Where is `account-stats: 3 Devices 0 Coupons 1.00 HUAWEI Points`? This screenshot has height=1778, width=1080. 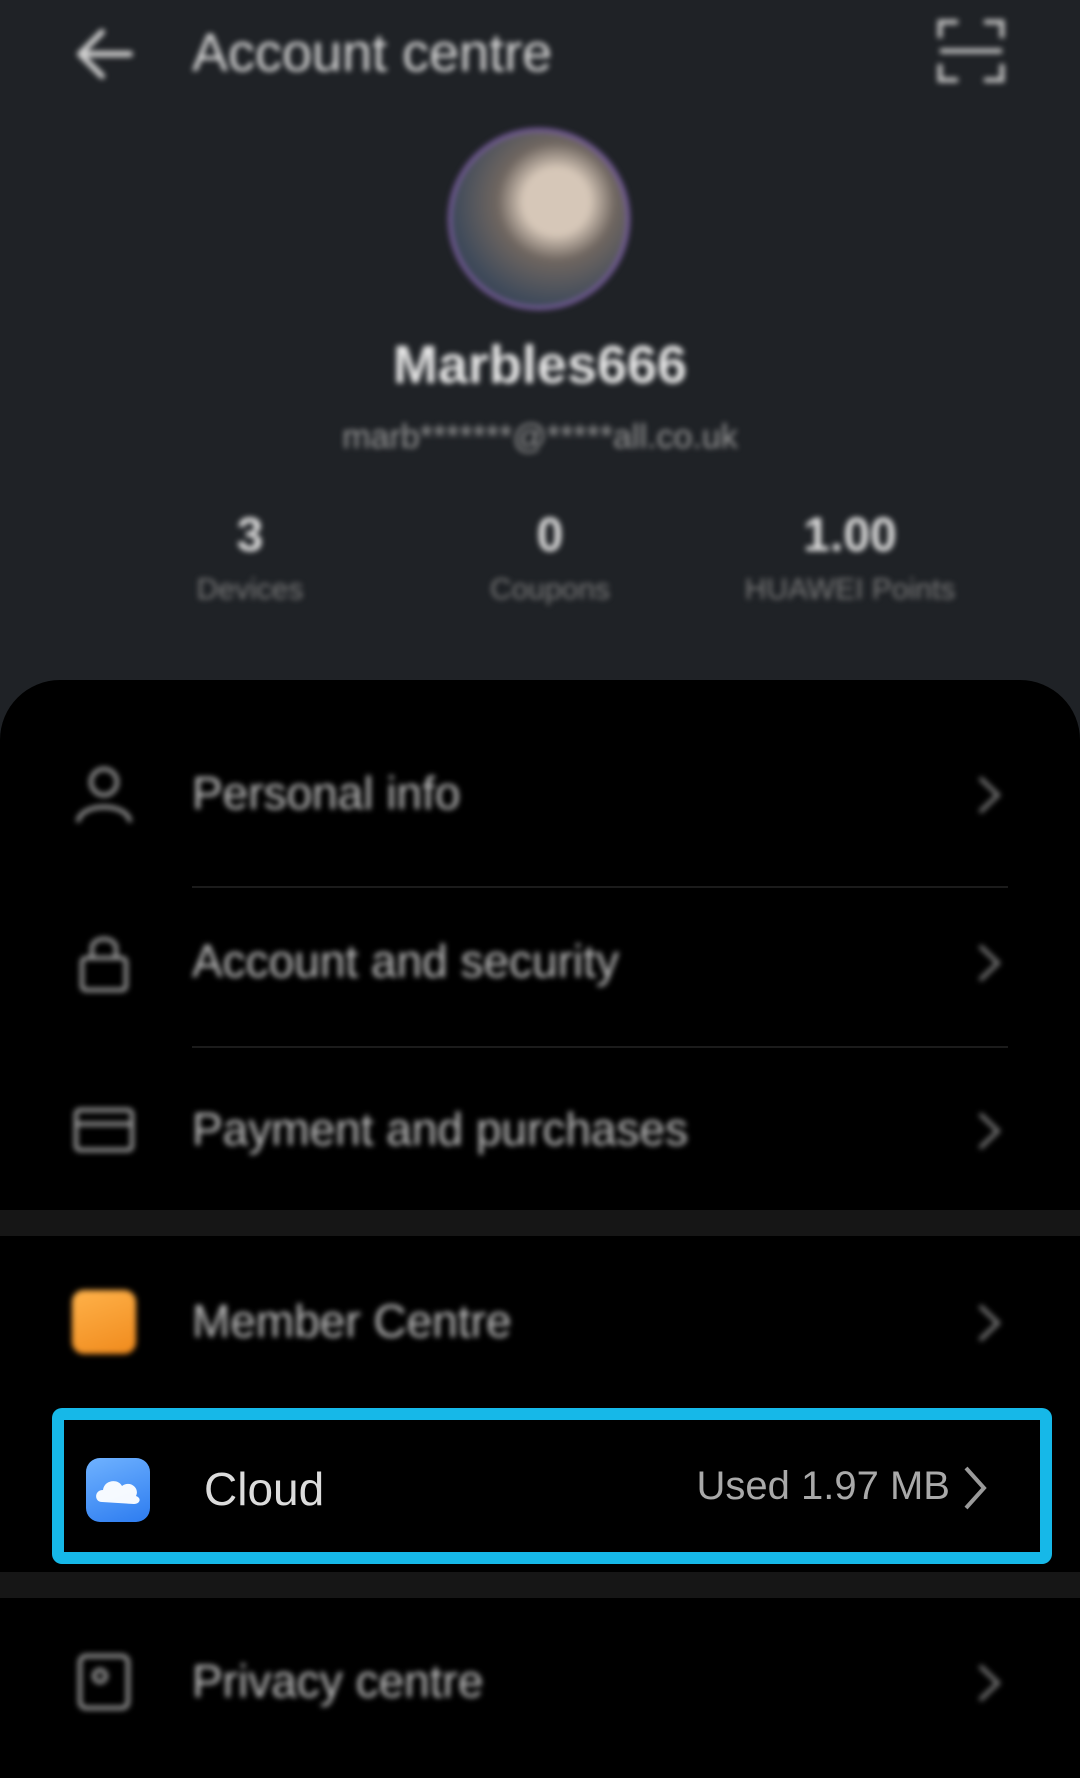 account-stats: 3 Devices 0 Coupons 1.00 HUAWEI Points is located at coordinates (550, 563).